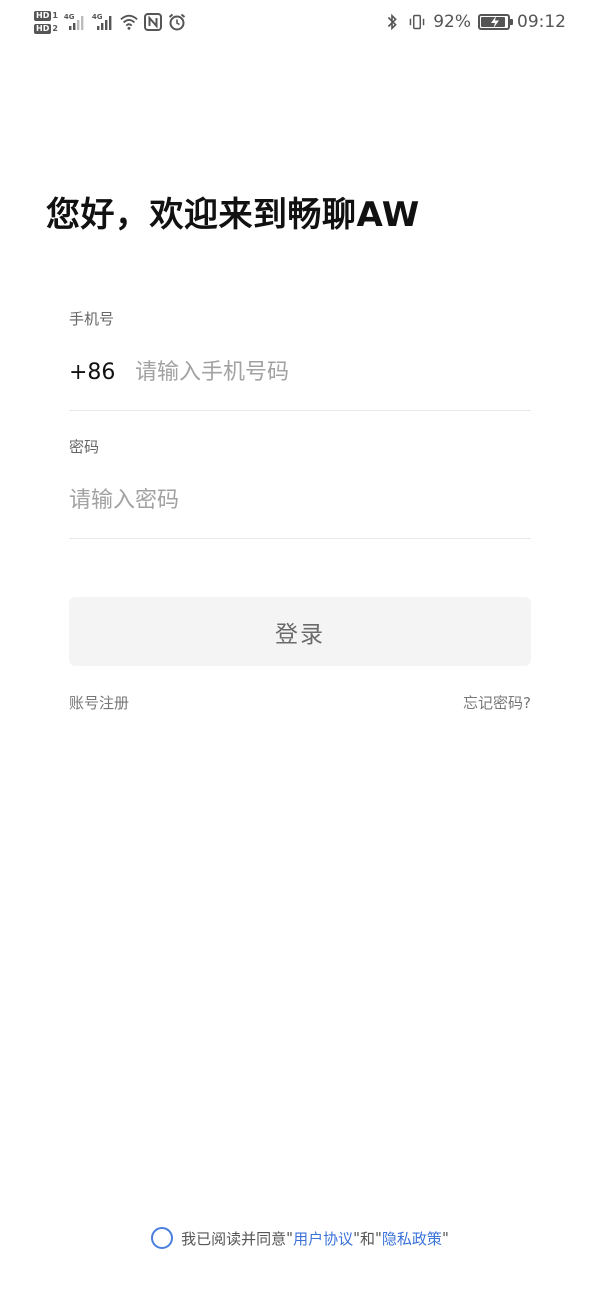 This screenshot has height=1300, width=600. I want to click on forgot-password-link: 忘记密码?, so click(497, 703).